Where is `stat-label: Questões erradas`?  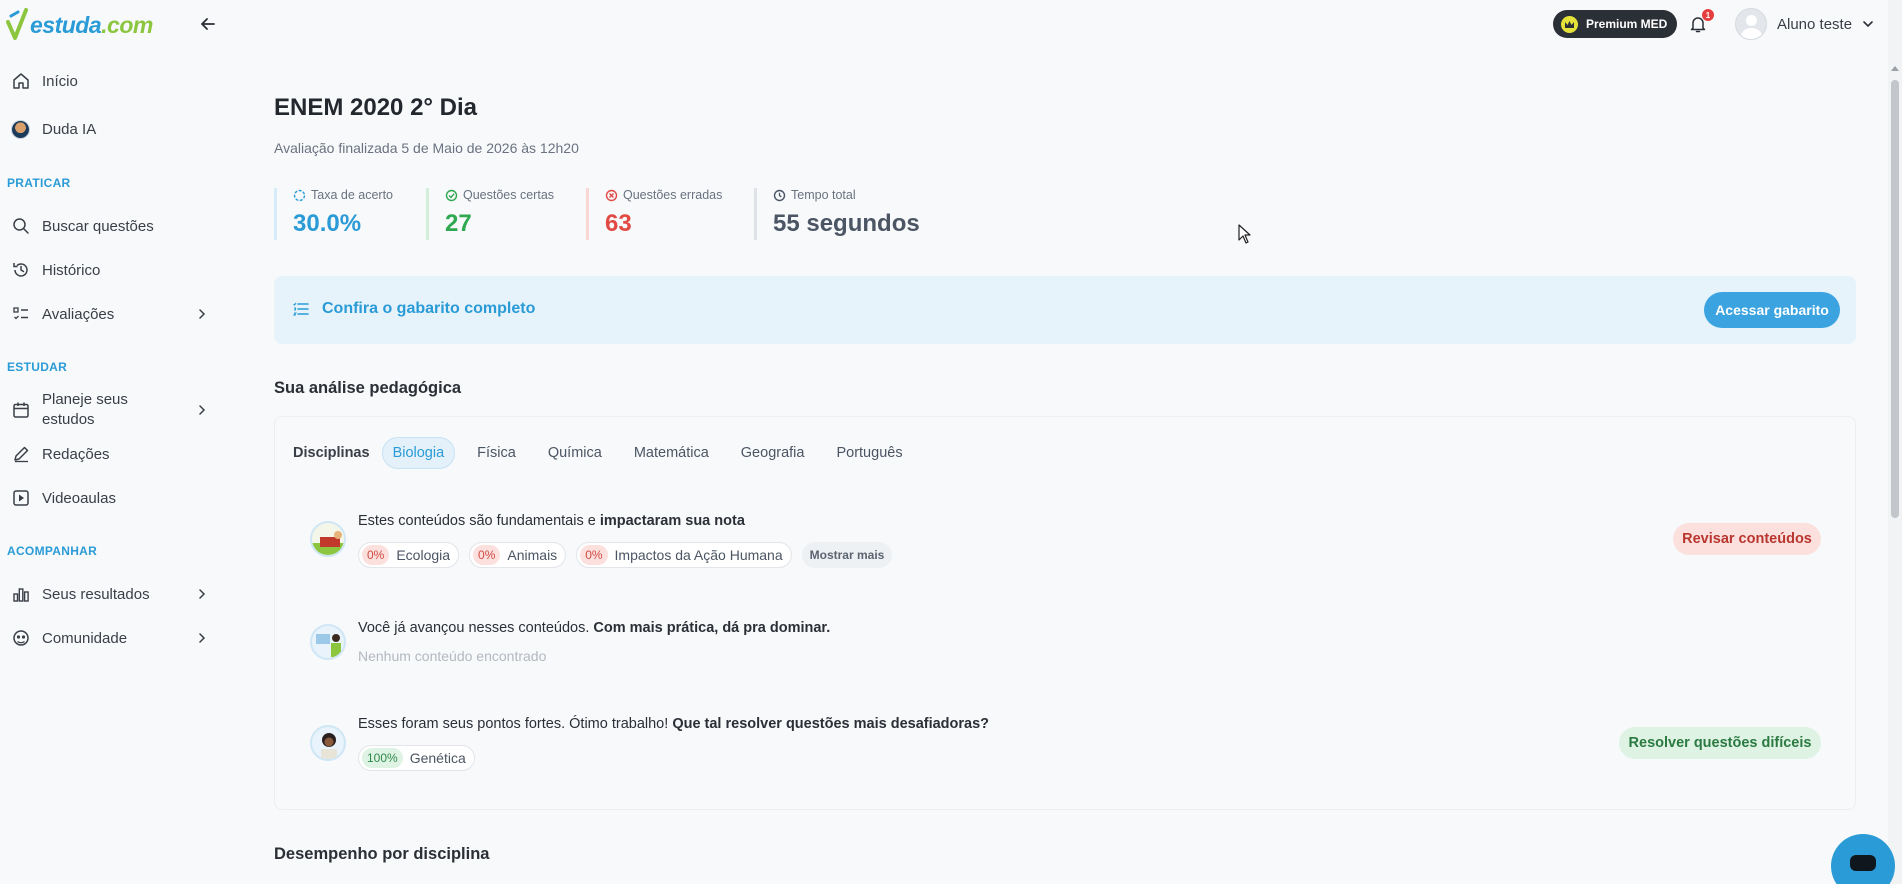 stat-label: Questões erradas is located at coordinates (673, 195).